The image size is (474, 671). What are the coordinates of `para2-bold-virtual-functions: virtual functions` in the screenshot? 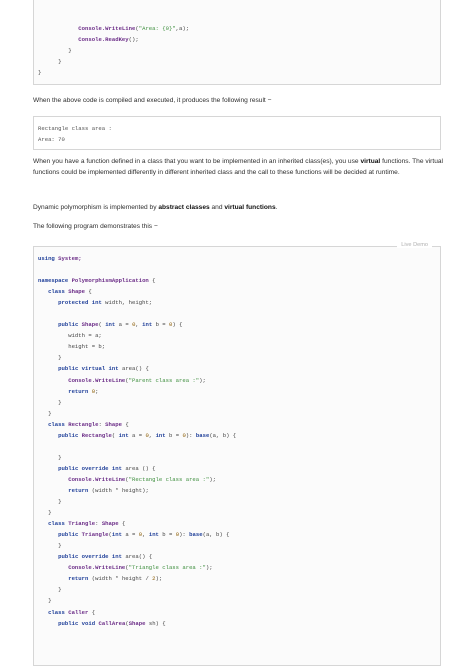 It's located at (250, 207).